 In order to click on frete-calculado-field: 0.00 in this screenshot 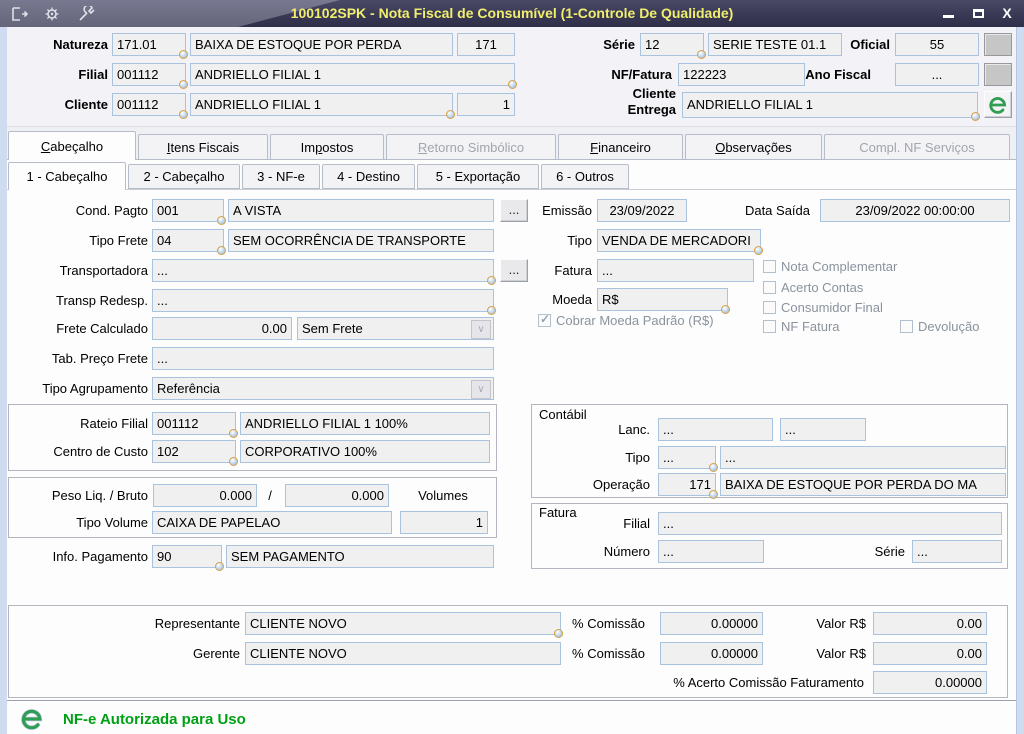, I will do `click(222, 328)`.